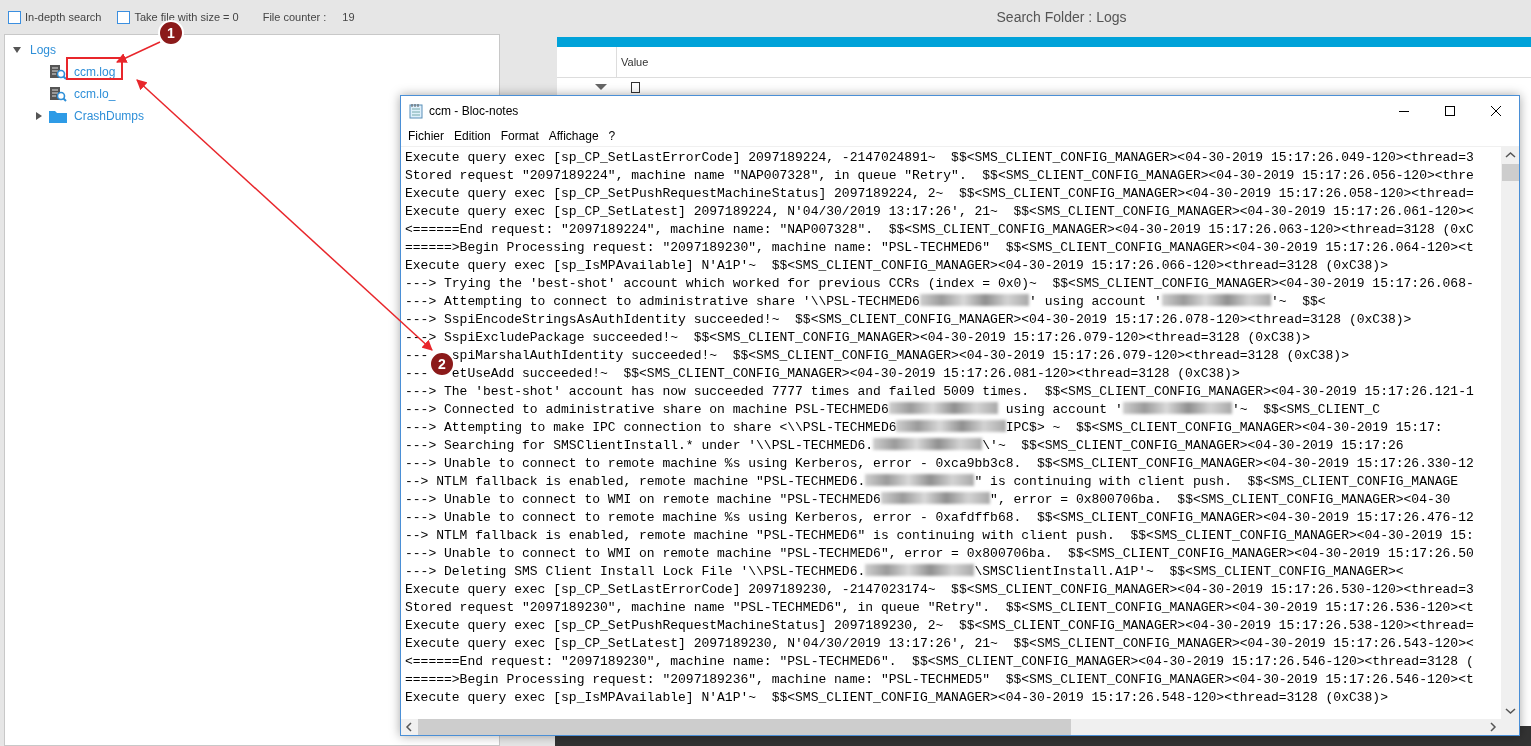  Describe the element at coordinates (426, 136) in the screenshot. I see `menu-item: Fichier` at that location.